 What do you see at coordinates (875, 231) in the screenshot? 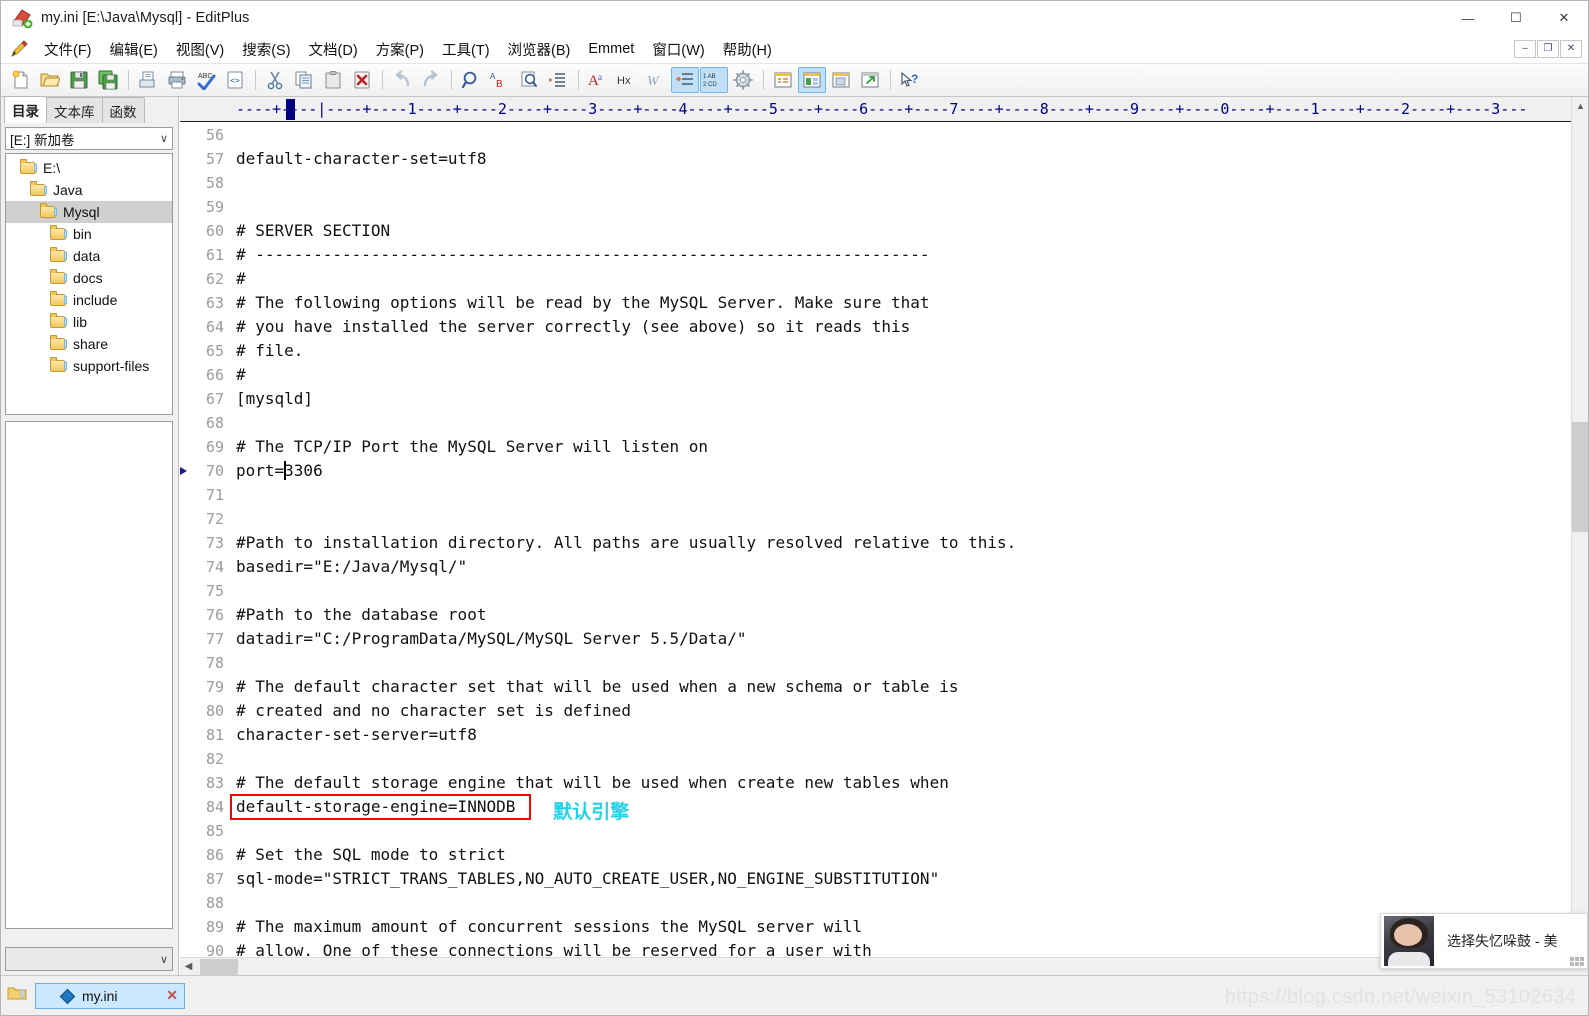
I see `editor-line: 60 # SERVER SECTION` at bounding box center [875, 231].